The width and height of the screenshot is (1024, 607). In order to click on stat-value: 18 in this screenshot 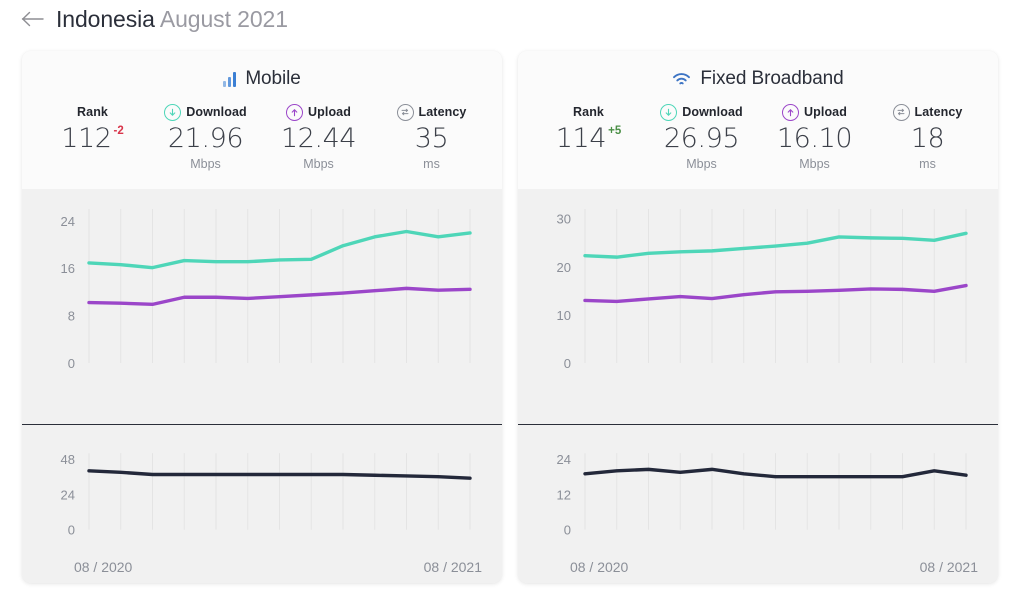, I will do `click(927, 138)`.